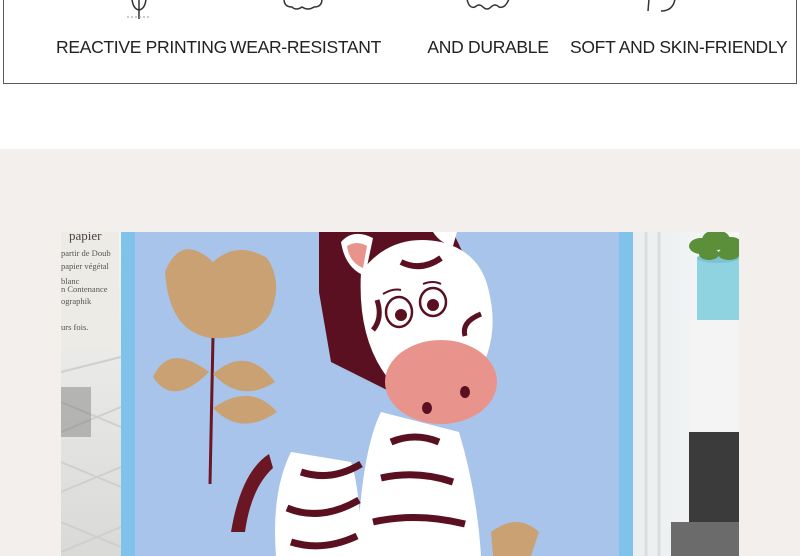 The height and width of the screenshot is (556, 800). I want to click on spacer, so click(400, 117).